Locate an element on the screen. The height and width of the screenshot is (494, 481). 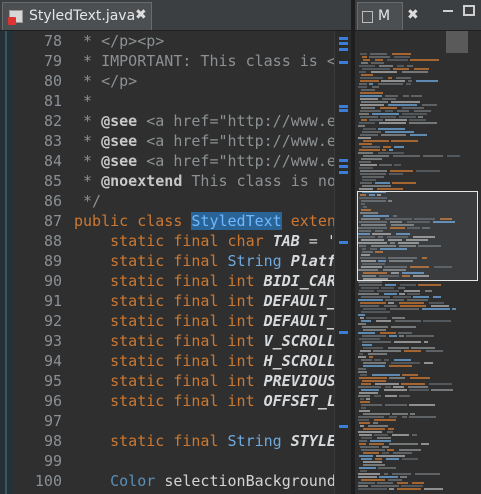
code-line: 81 * is located at coordinates (174, 101).